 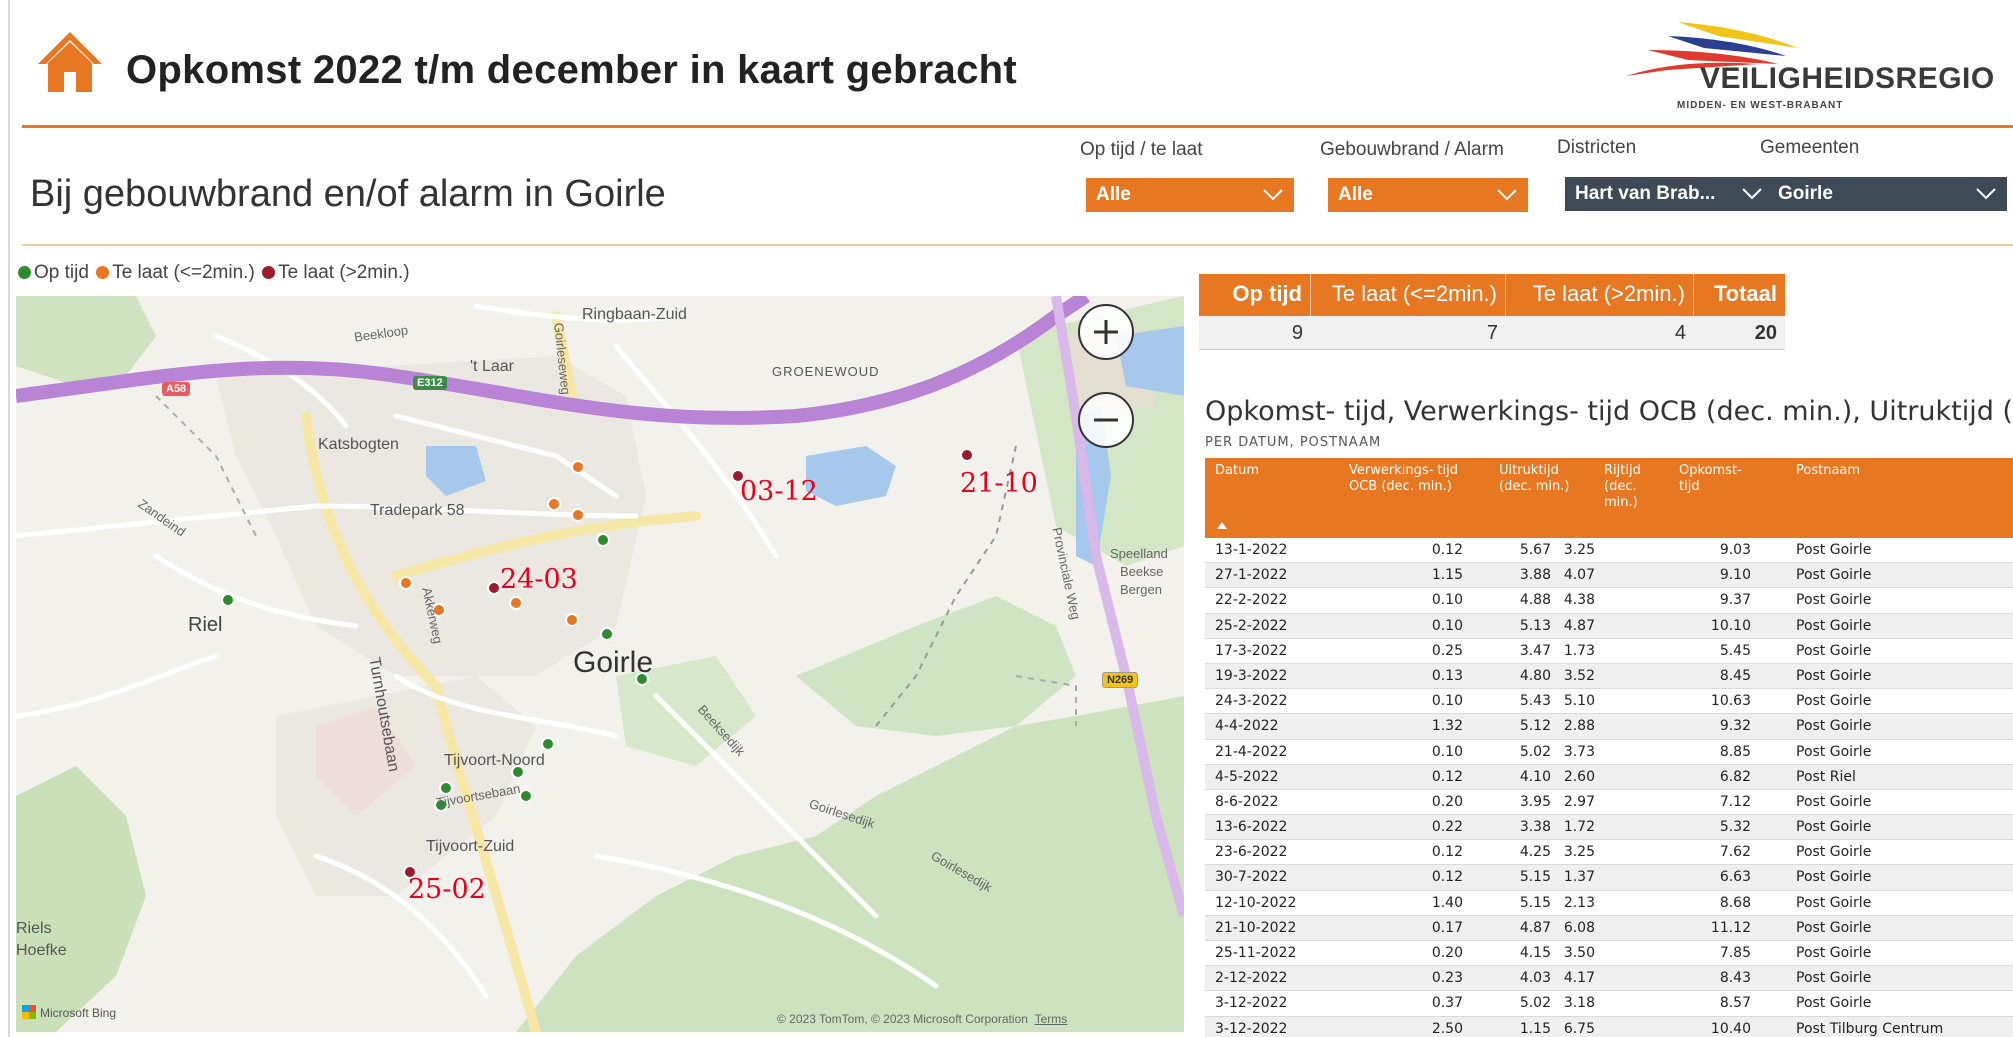 I want to click on zoom-in-button, so click(x=1106, y=332).